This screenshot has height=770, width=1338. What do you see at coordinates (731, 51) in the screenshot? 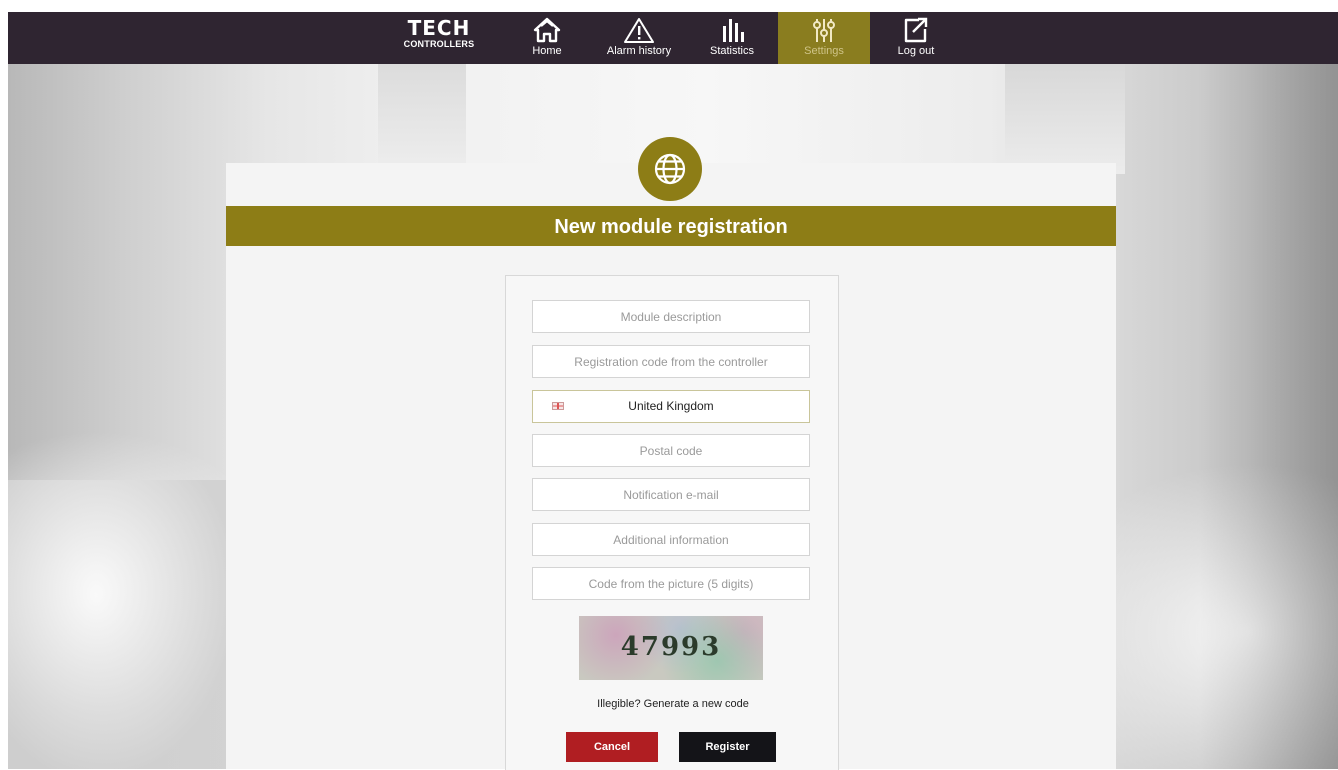
I see `nav-statistics-label: Statistics` at bounding box center [731, 51].